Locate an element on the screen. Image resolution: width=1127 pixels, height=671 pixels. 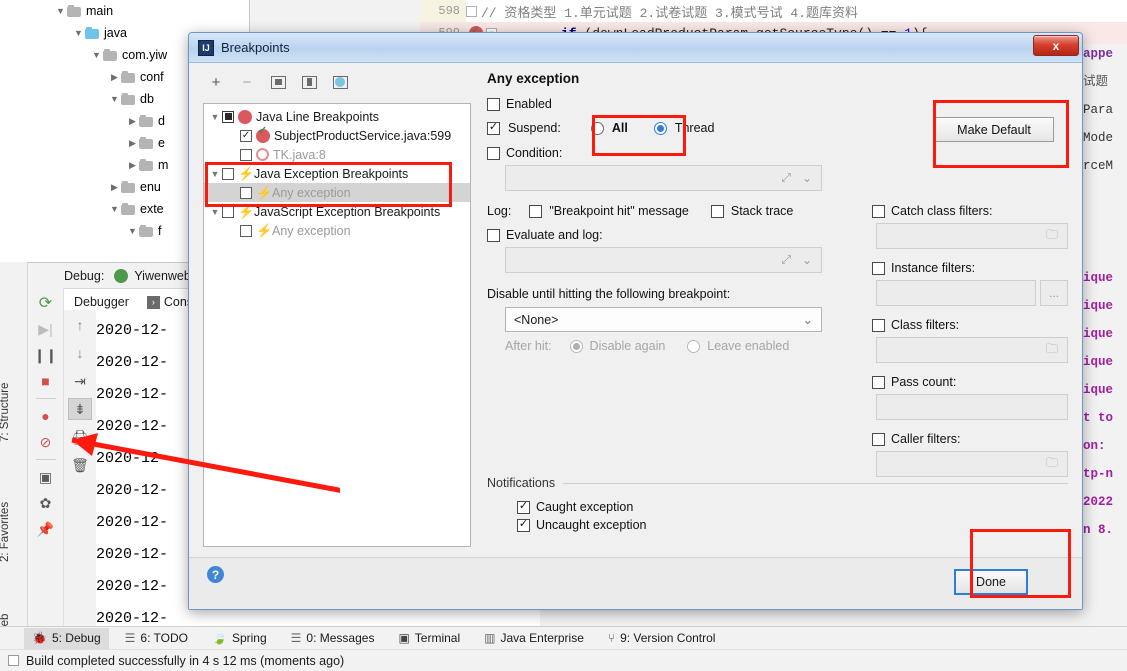
tab-messages: ☰ 0: Messages is located at coordinates (333, 638).